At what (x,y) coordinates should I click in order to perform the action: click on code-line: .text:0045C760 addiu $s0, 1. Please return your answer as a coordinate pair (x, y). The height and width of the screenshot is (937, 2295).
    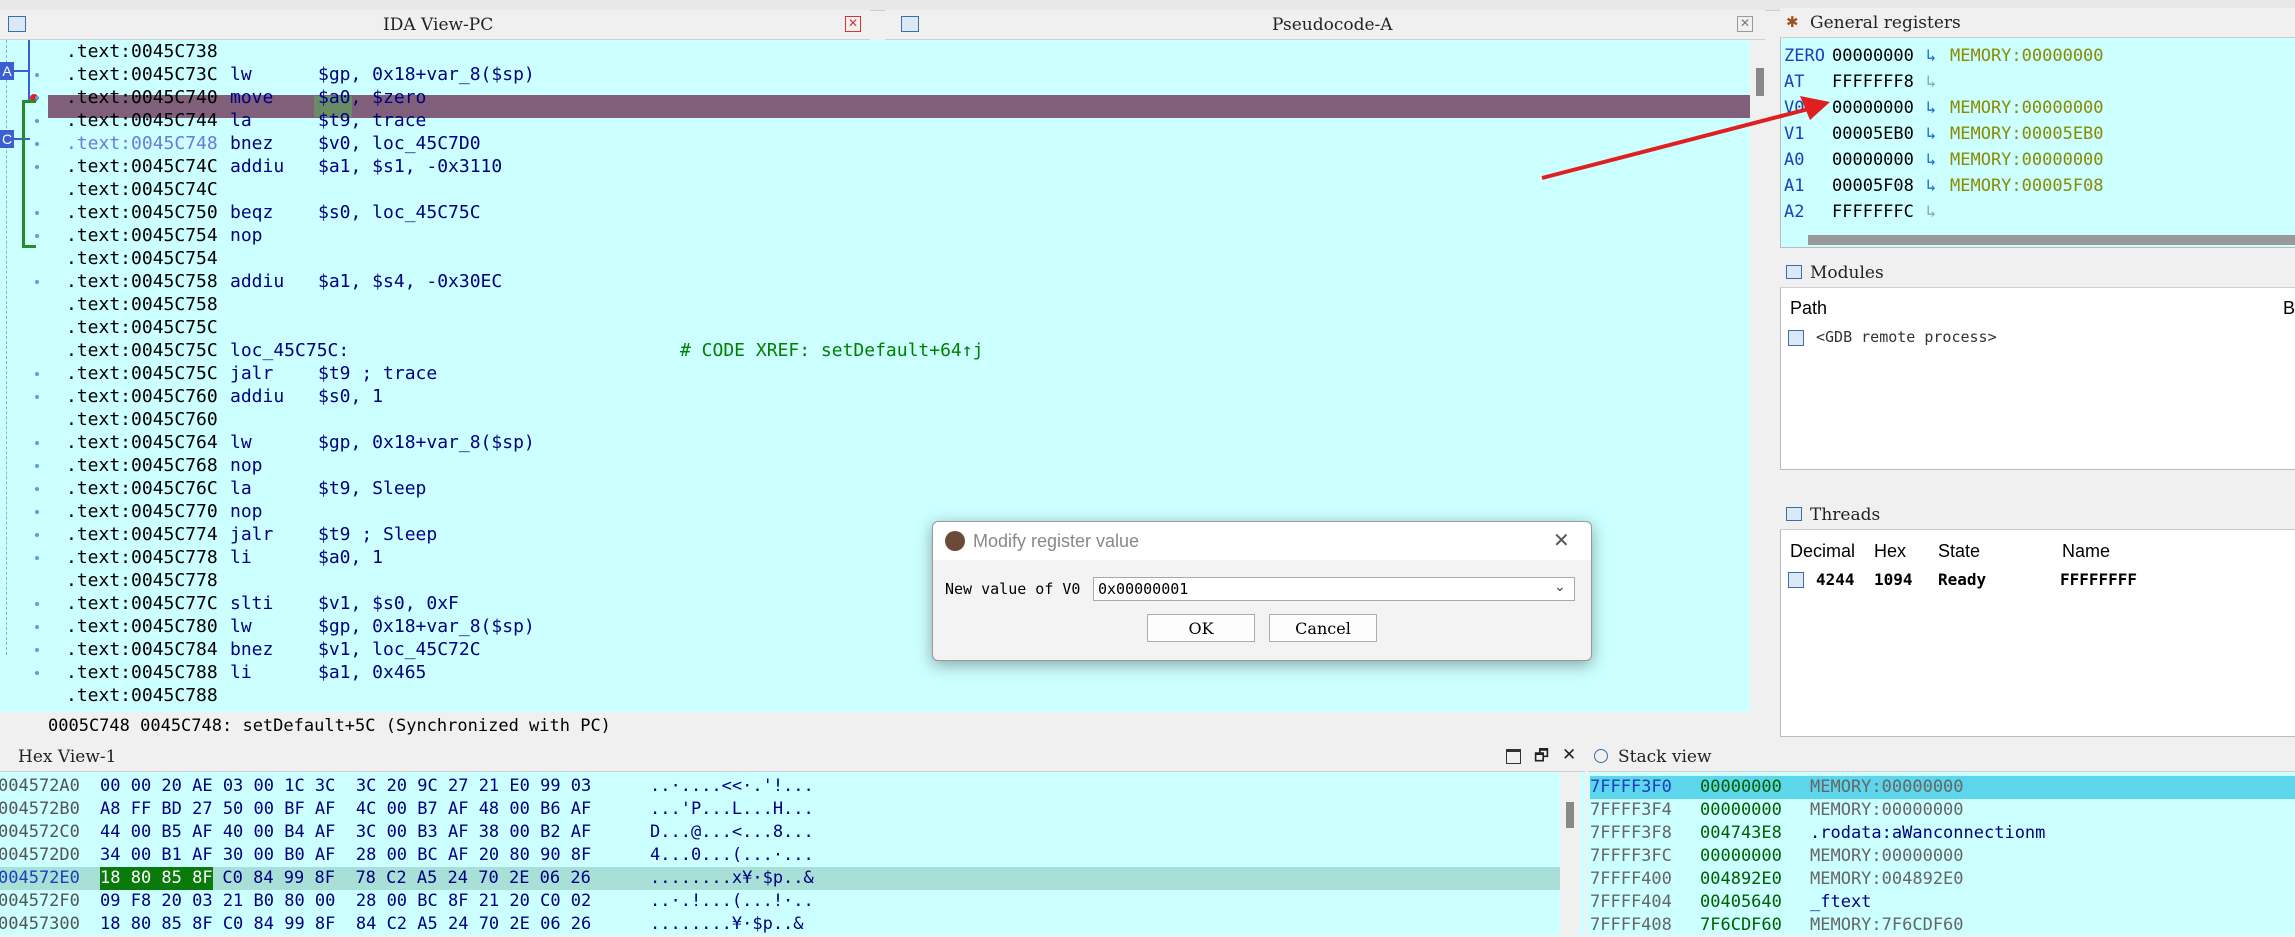
    Looking at the image, I should click on (224, 396).